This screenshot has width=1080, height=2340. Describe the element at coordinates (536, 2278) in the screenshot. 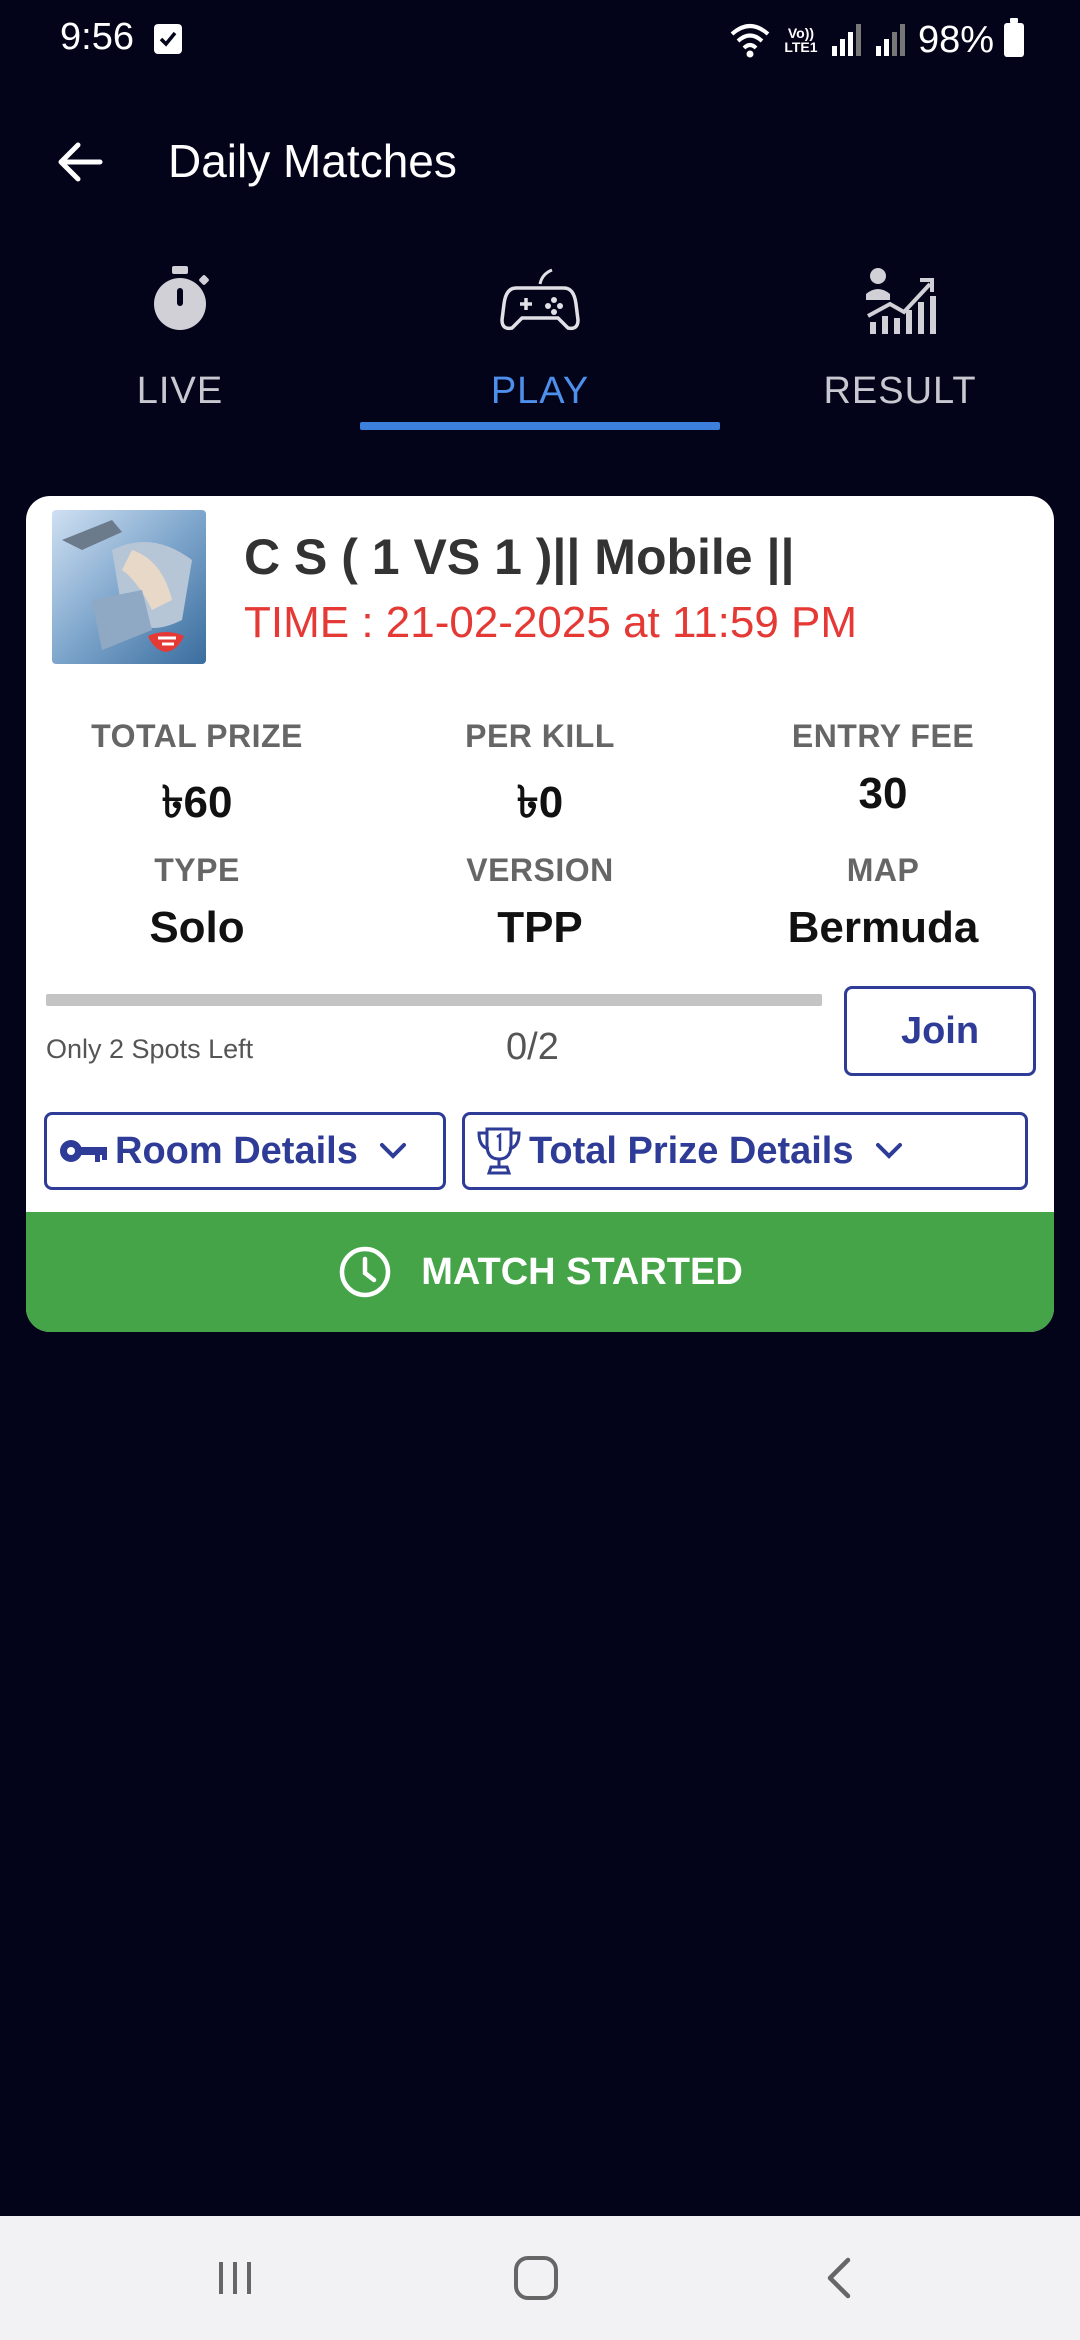

I see `home-icon` at that location.